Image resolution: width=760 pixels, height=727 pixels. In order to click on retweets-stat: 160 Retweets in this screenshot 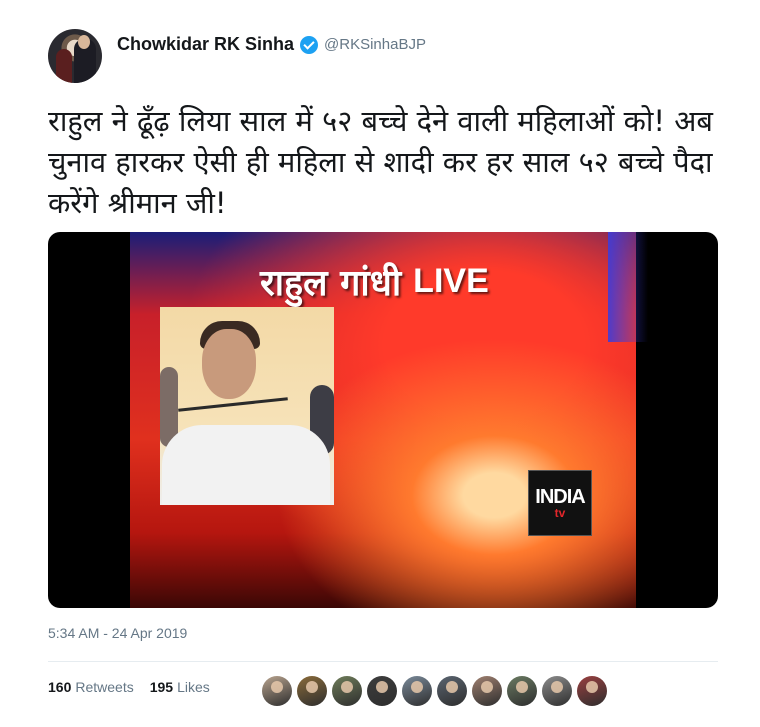, I will do `click(91, 687)`.